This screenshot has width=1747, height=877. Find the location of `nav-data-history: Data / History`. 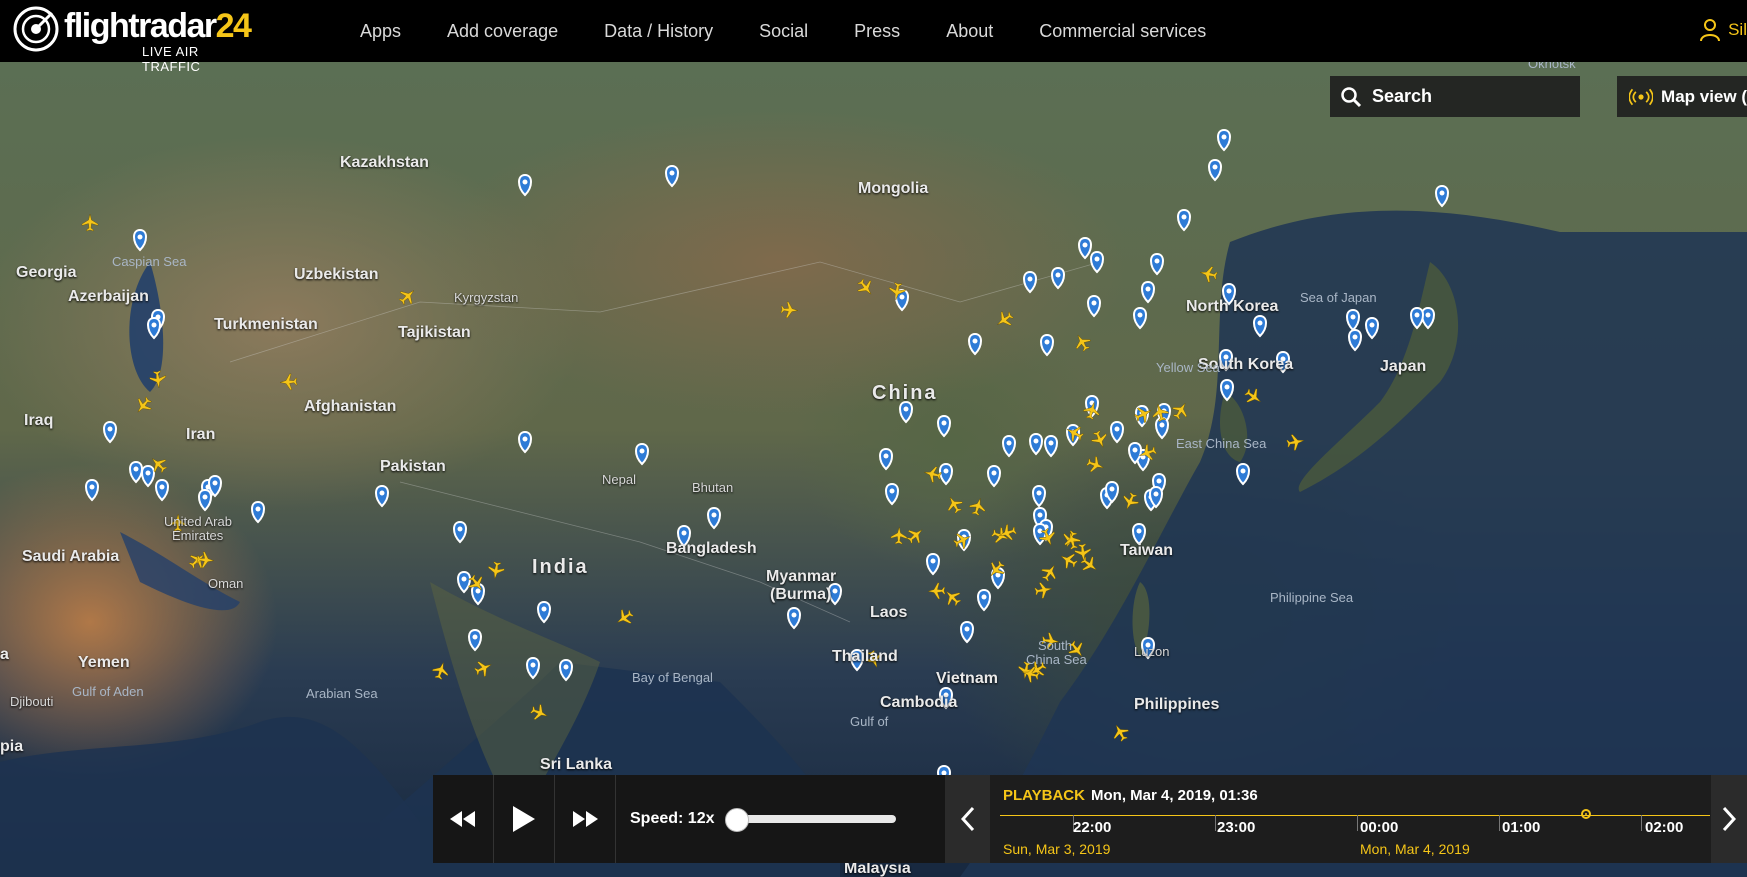

nav-data-history: Data / History is located at coordinates (658, 31).